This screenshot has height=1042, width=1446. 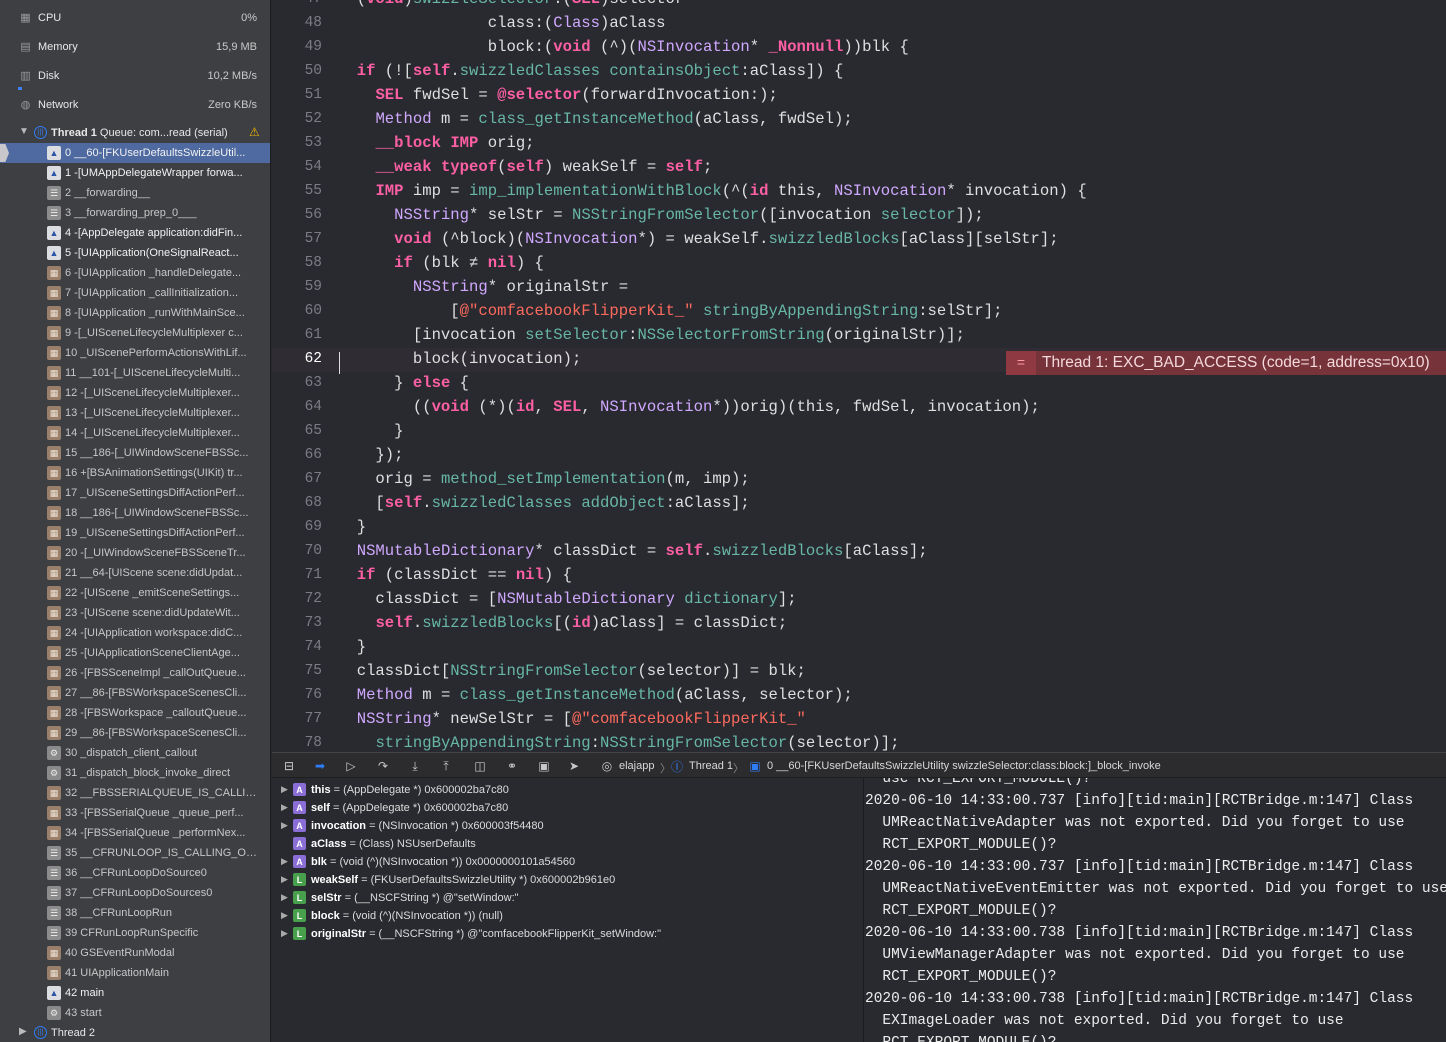 What do you see at coordinates (297, 695) in the screenshot?
I see `line-number: 76` at bounding box center [297, 695].